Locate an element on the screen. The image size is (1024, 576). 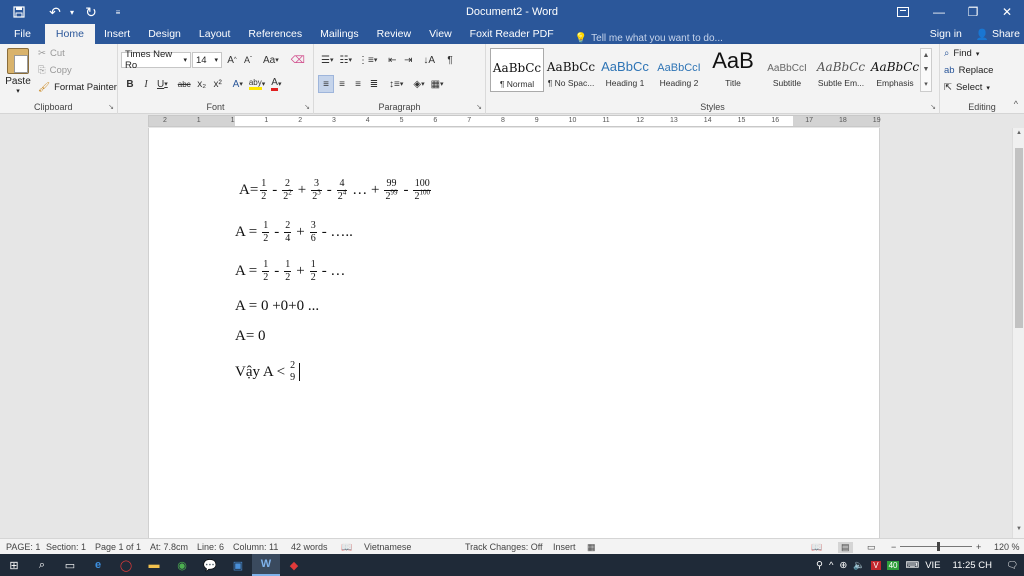
zoom-level: 120 % is located at coordinates (1007, 547).